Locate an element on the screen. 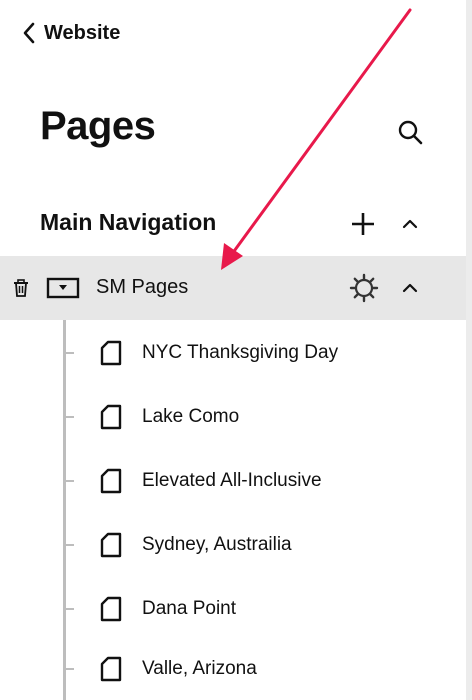  page-label: NYC Thanksgiving Day is located at coordinates (240, 352).